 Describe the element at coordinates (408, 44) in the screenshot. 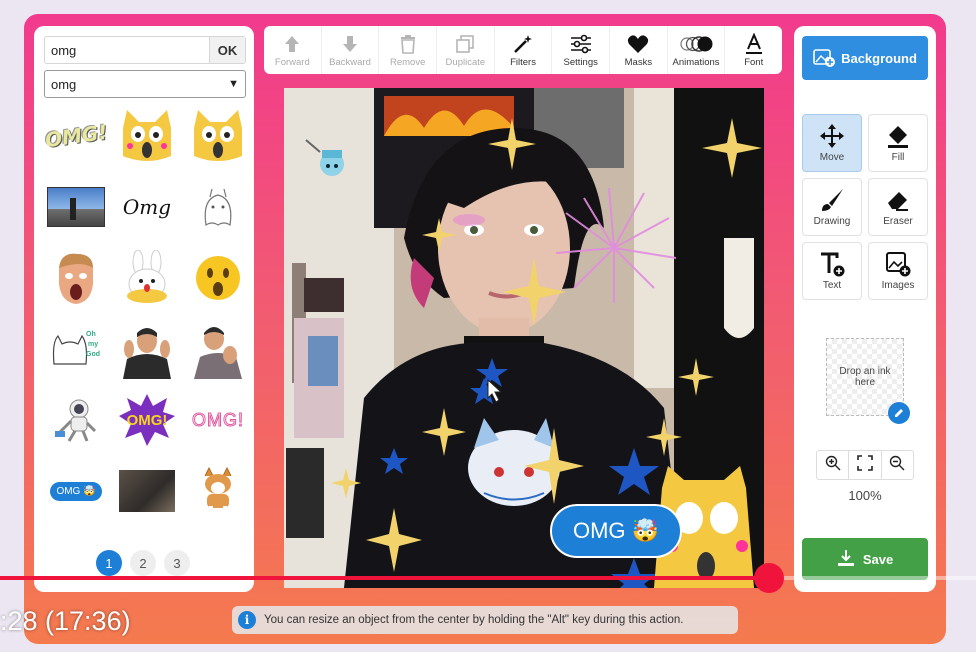

I see `trash-icon` at that location.